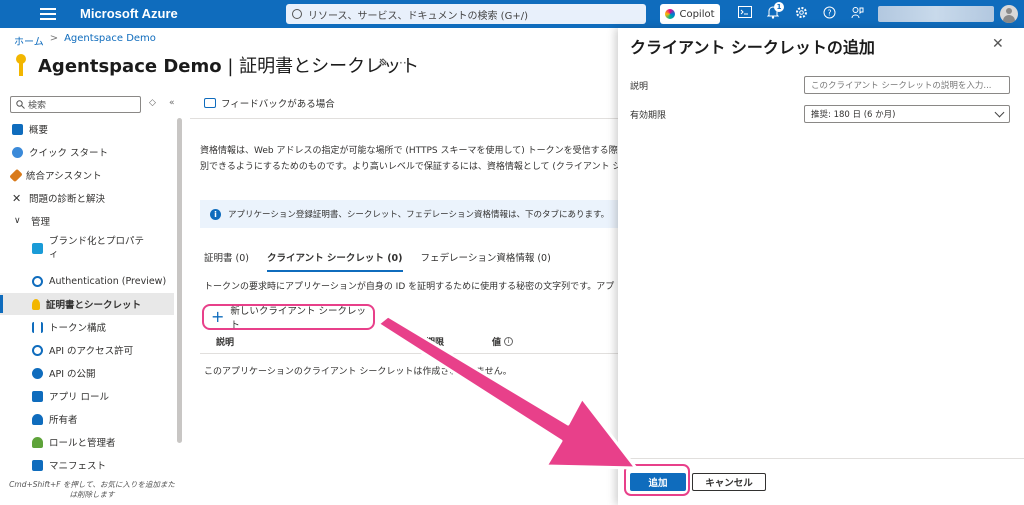 This screenshot has height=505, width=1024. I want to click on sidebar-item-api-permissions: API のアクセス許可, so click(87, 350).